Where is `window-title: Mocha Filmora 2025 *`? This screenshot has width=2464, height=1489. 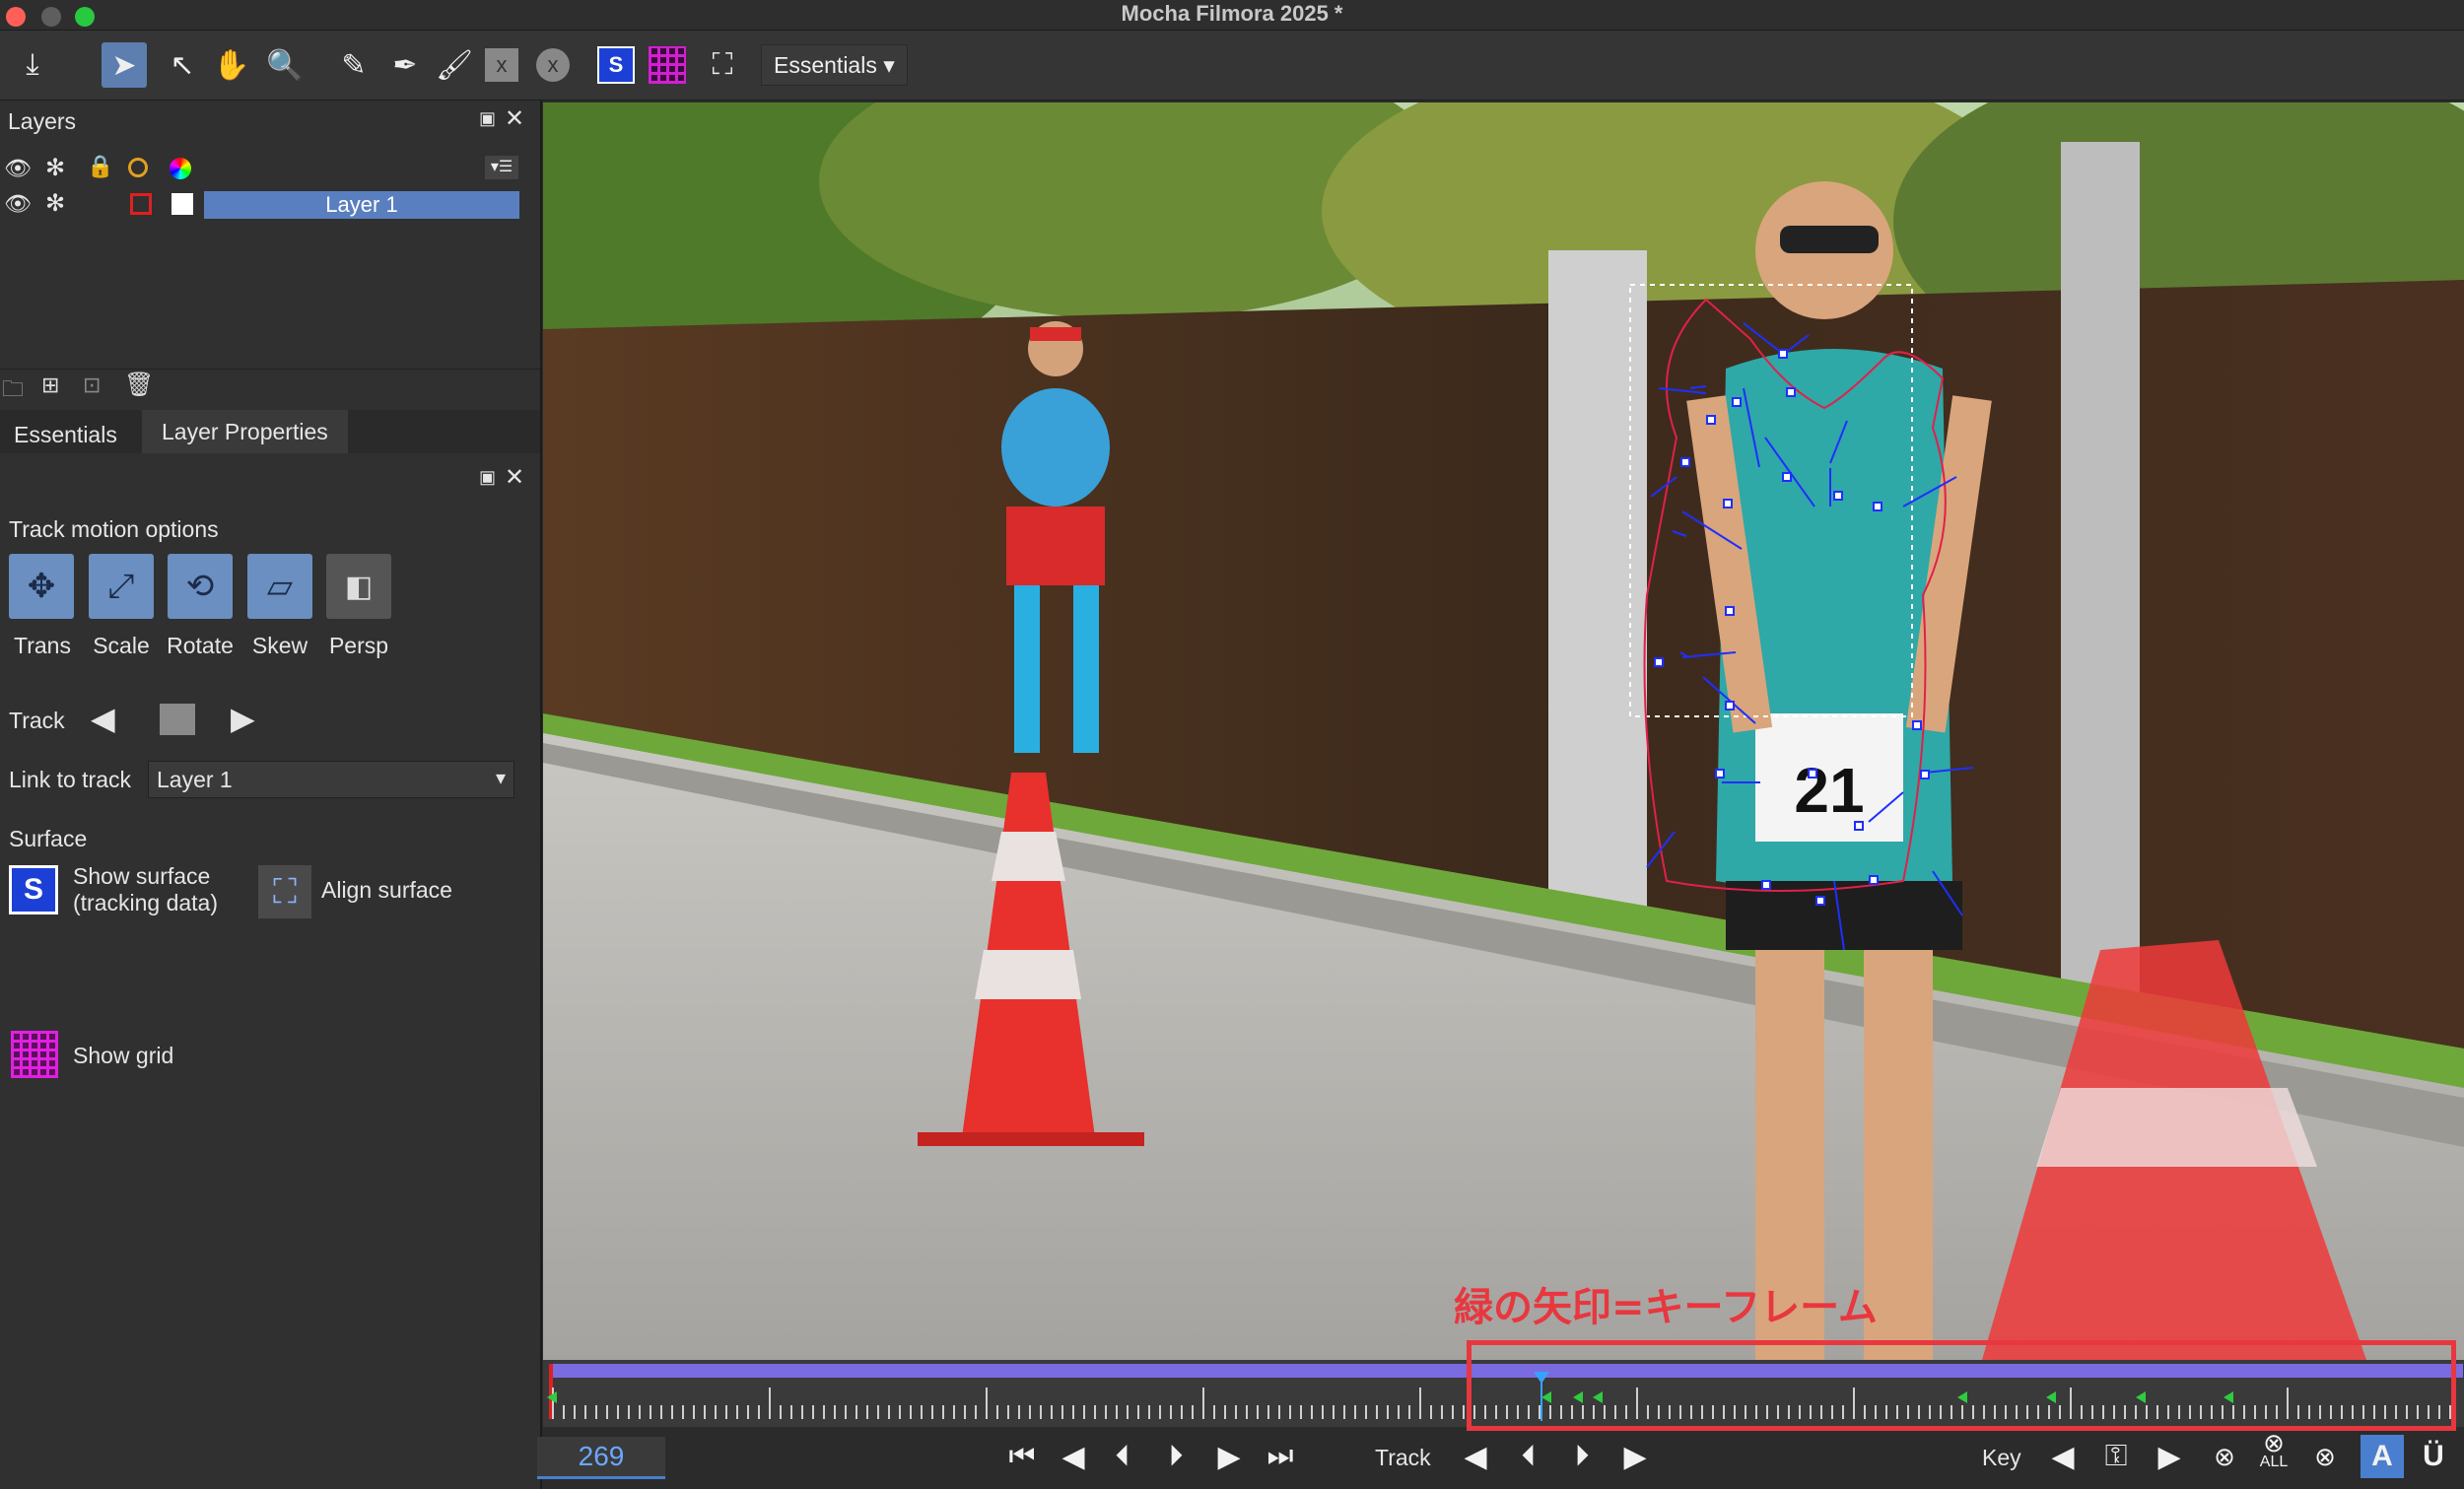
window-title: Mocha Filmora 2025 * is located at coordinates (1232, 13).